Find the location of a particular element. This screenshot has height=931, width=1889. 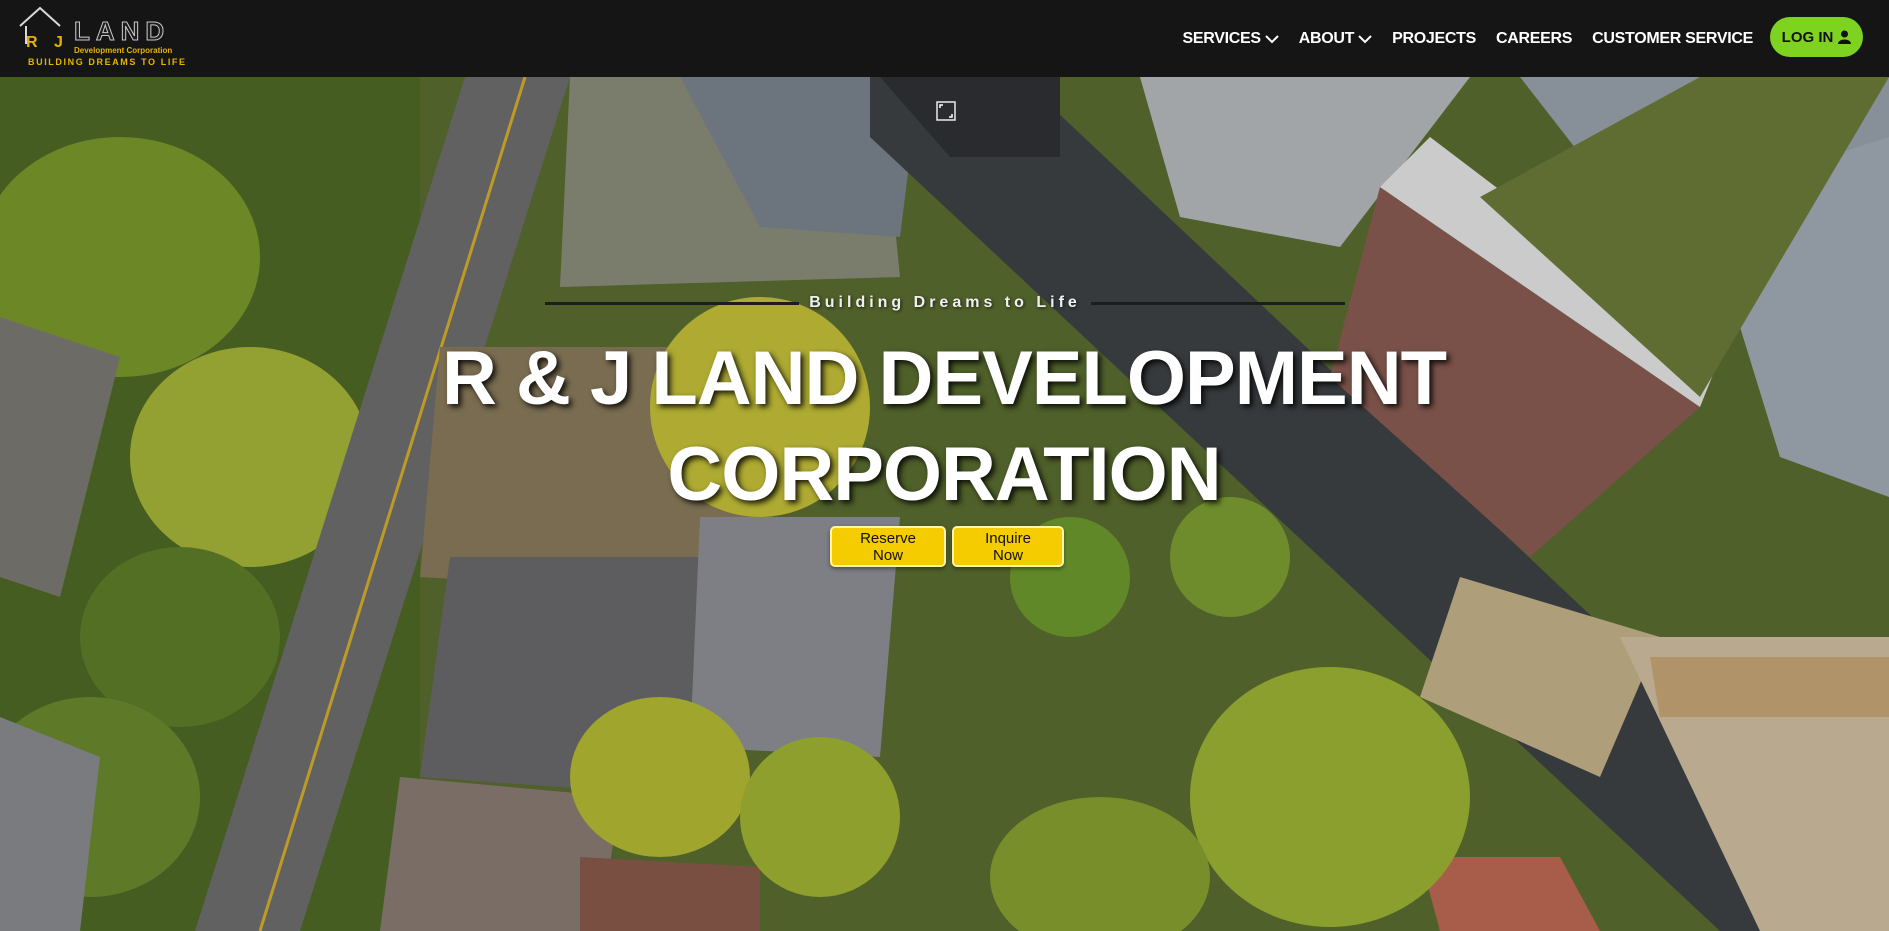

nav-projects: PROJECTS is located at coordinates (1434, 39).